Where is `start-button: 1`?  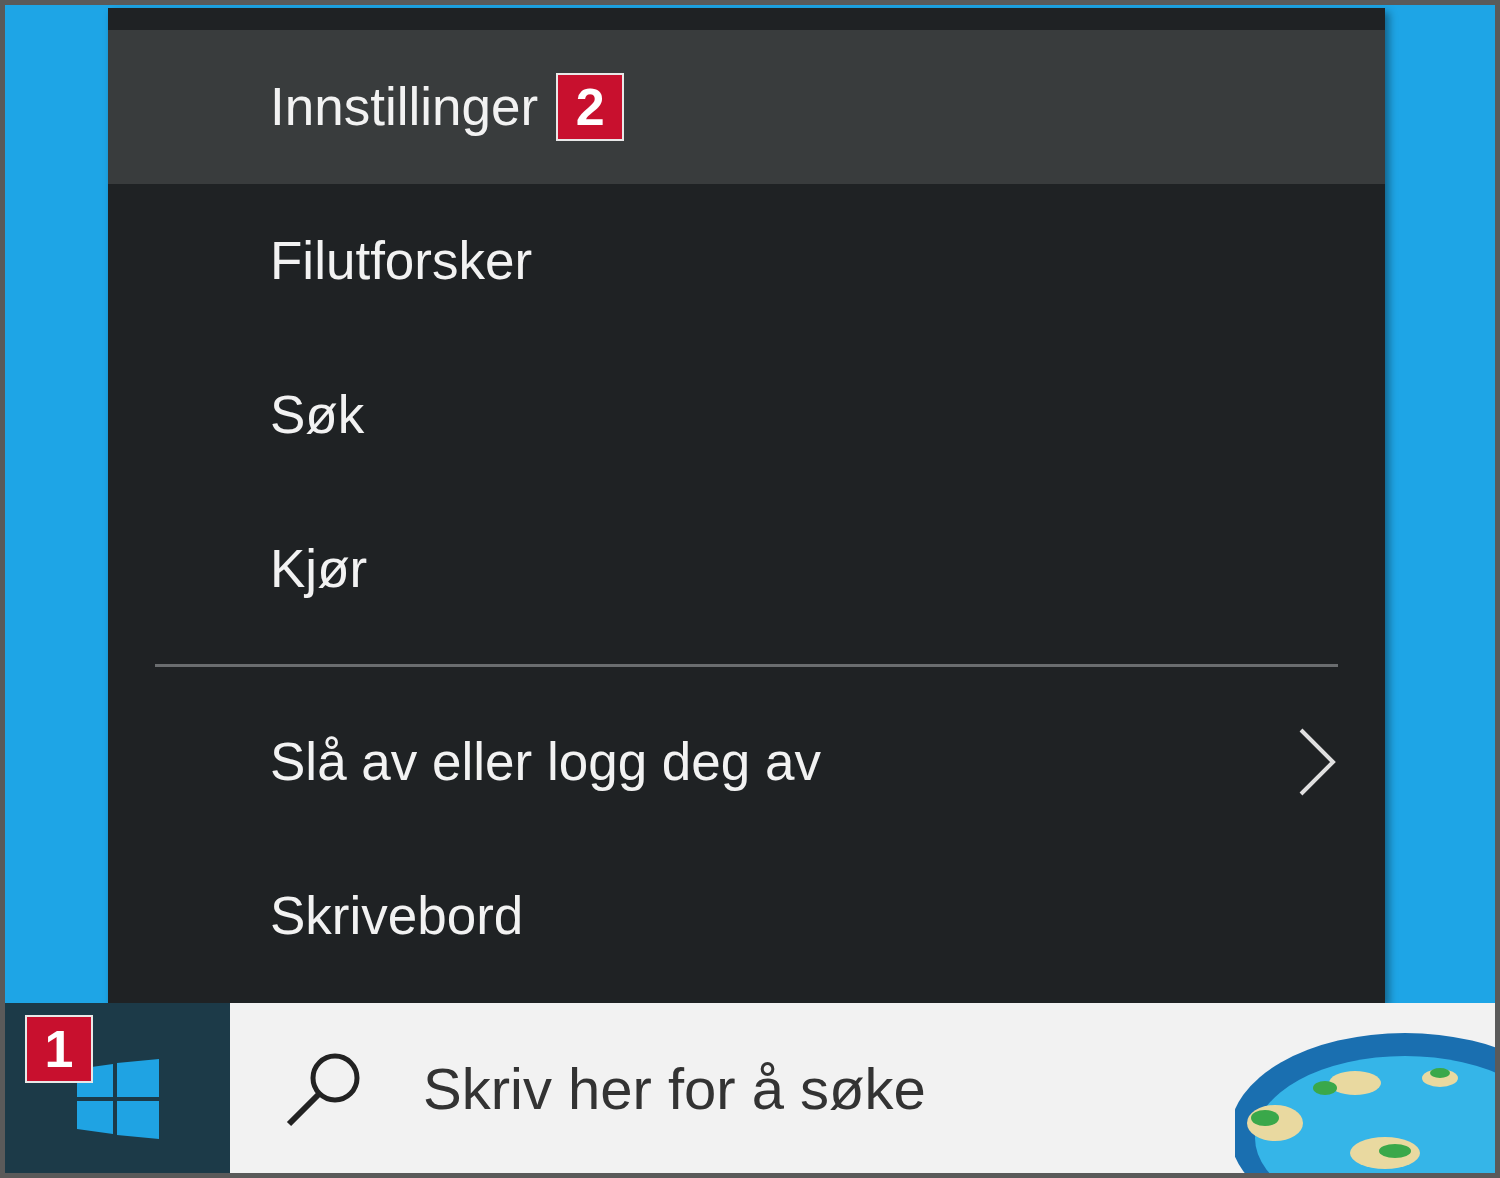 start-button: 1 is located at coordinates (117, 1088).